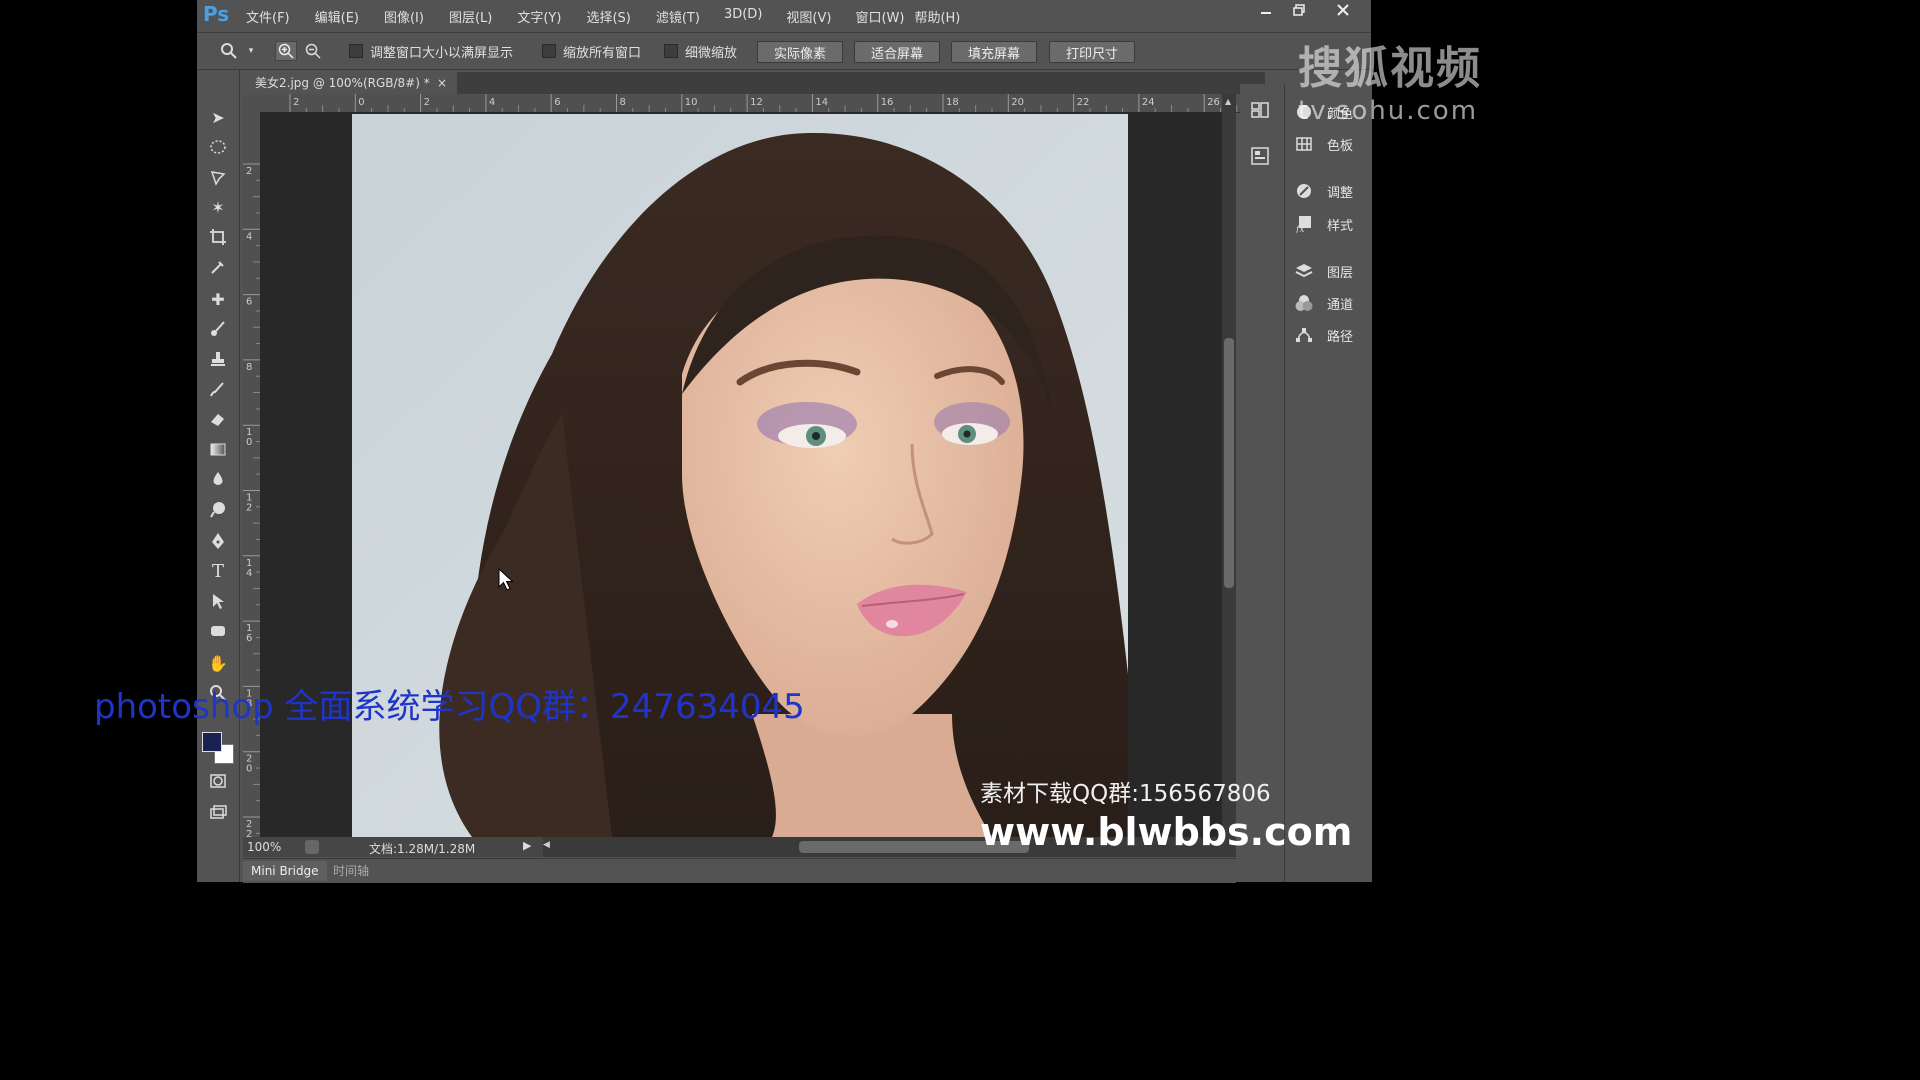  I want to click on ruler-tick-label: 14, so click(821, 102).